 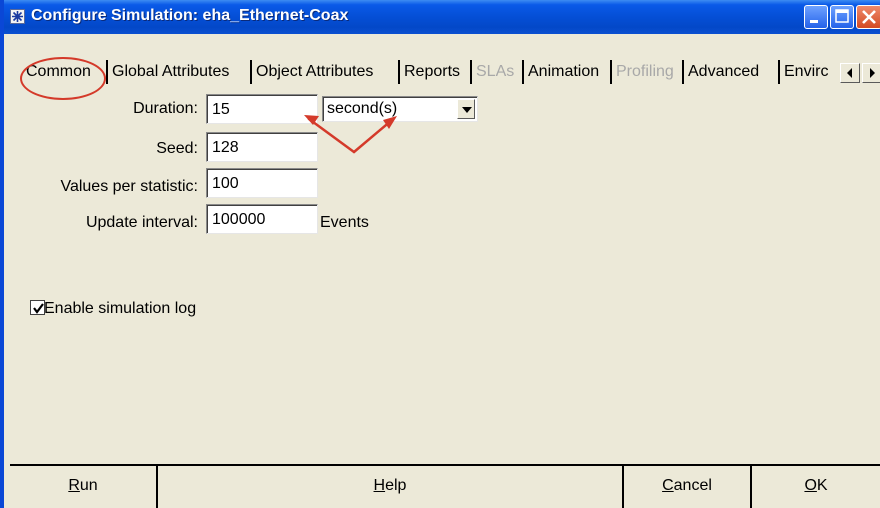 I want to click on help-button: Help, so click(x=391, y=487).